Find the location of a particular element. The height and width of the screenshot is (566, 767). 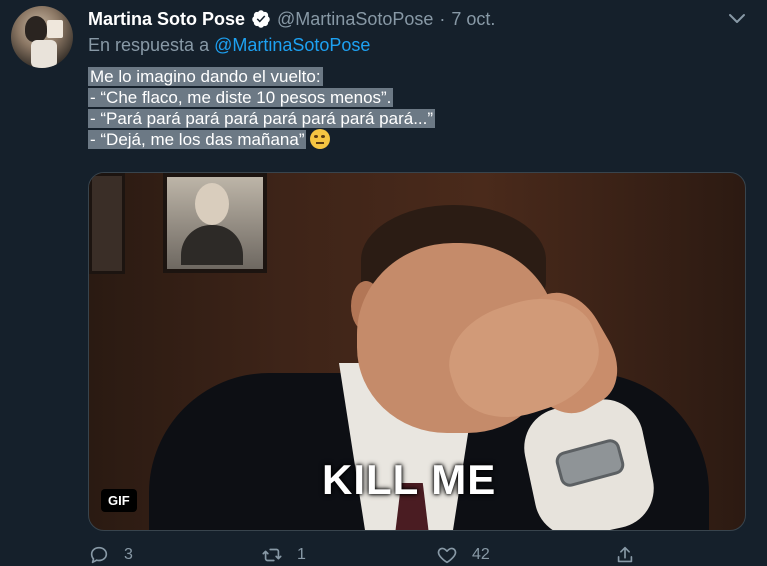

avatar is located at coordinates (42, 37).